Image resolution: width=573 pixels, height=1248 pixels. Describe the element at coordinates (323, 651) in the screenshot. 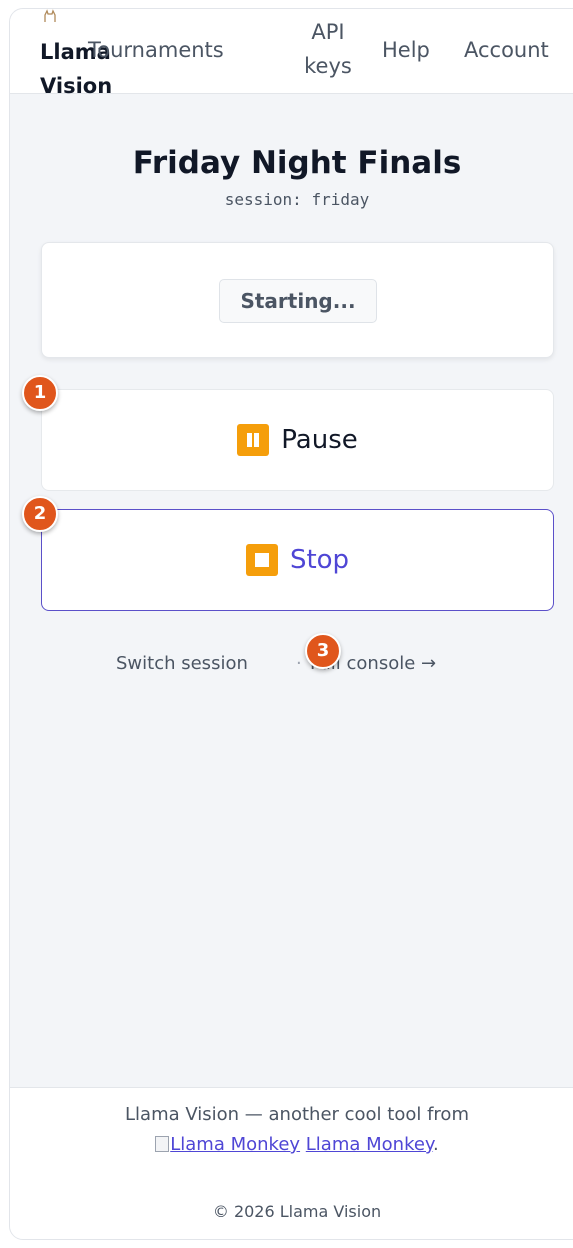

I see `step-badge-3: 3` at that location.